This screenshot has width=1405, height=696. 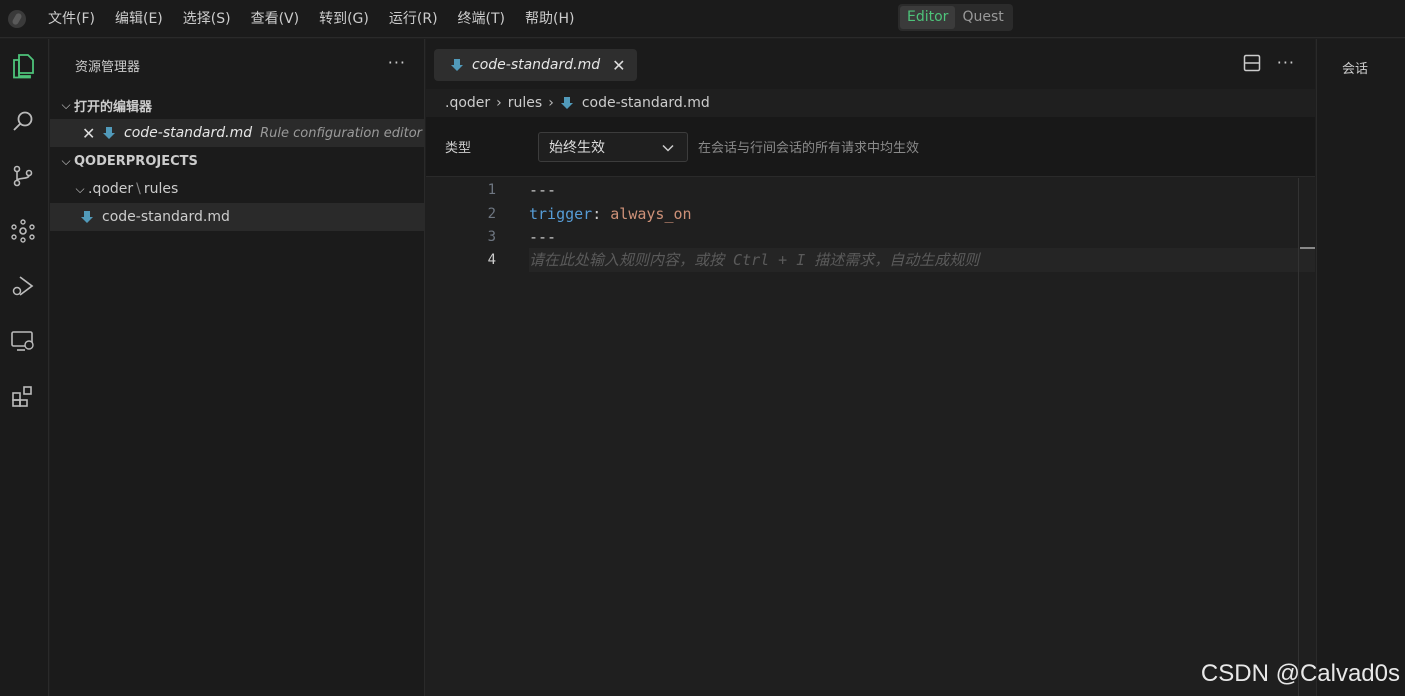 I want to click on remote-icon, so click(x=23, y=341).